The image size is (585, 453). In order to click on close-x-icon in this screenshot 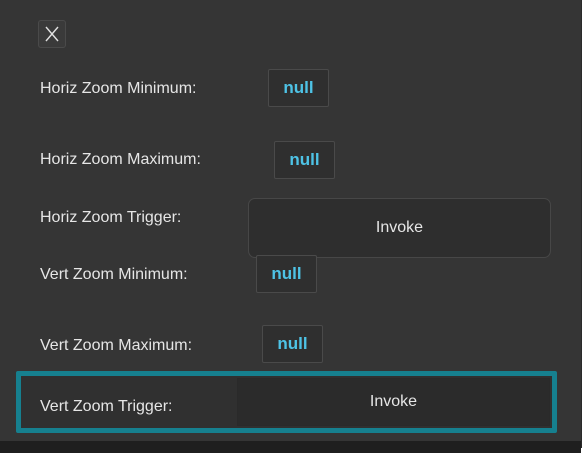, I will do `click(52, 34)`.